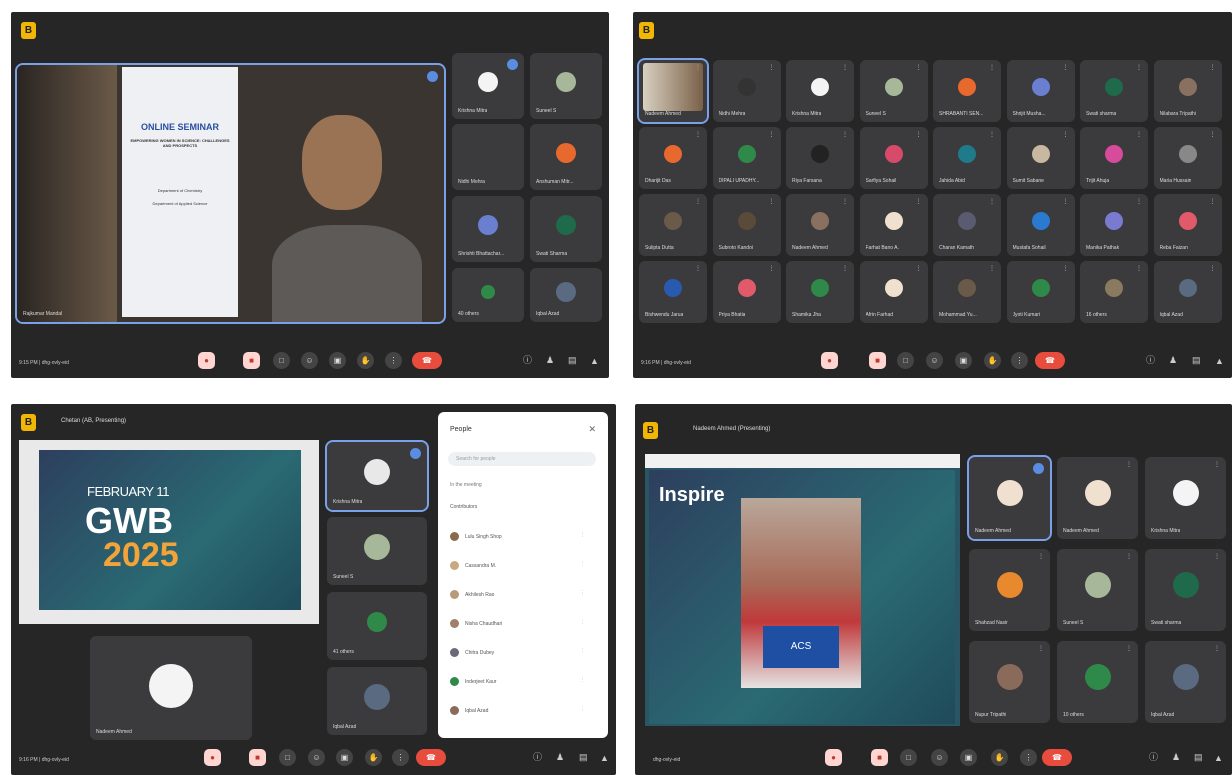 Image resolution: width=1232 pixels, height=775 pixels. I want to click on self-view-tile: Nadeem Ahmed, so click(171, 688).